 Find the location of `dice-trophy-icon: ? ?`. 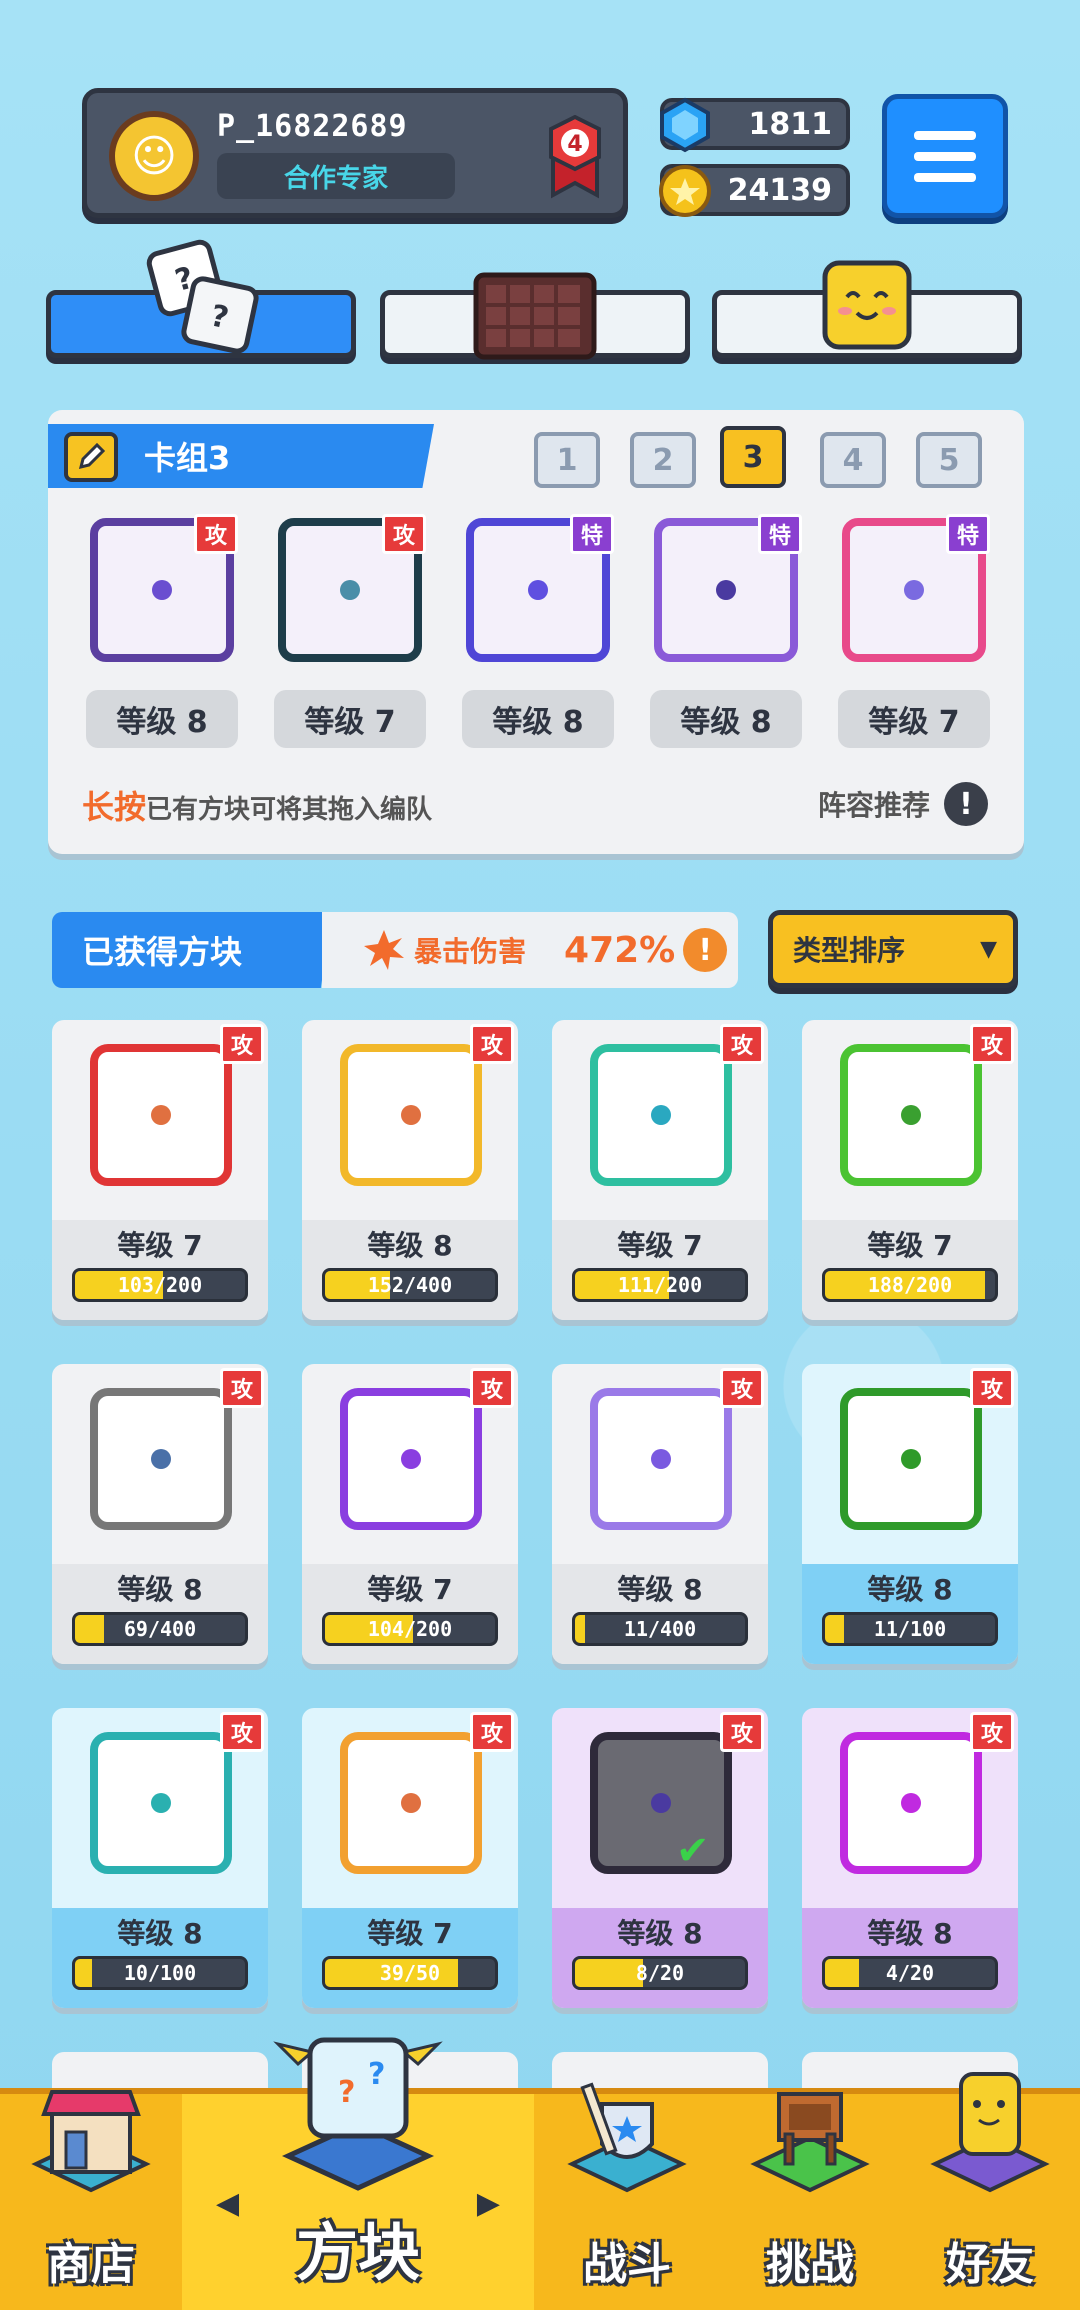

dice-trophy-icon: ? ? is located at coordinates (358, 2114).